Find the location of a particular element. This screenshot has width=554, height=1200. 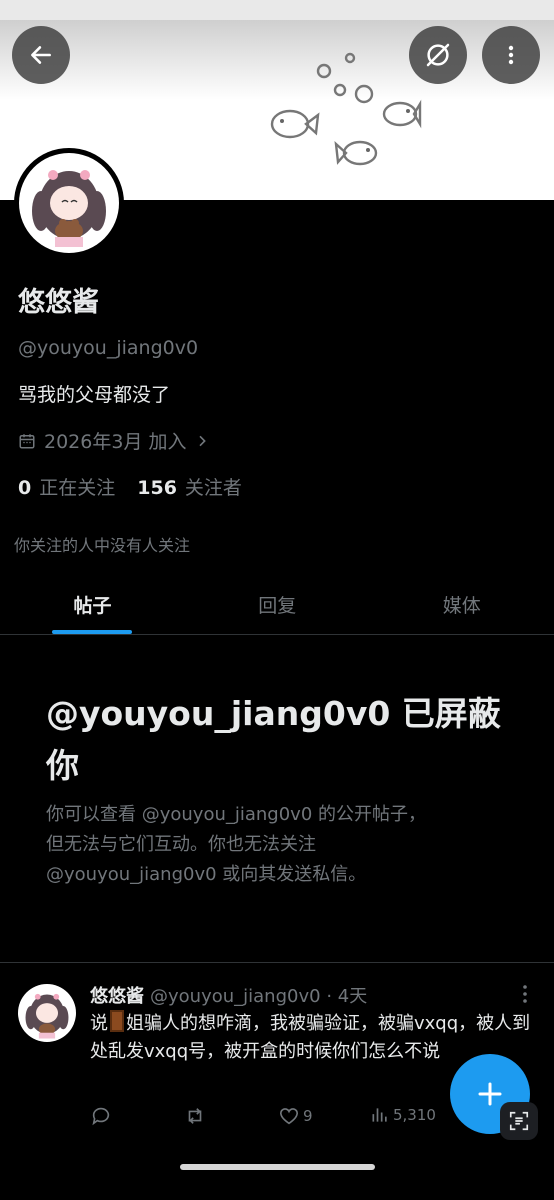

profile-avatar is located at coordinates (69, 203).